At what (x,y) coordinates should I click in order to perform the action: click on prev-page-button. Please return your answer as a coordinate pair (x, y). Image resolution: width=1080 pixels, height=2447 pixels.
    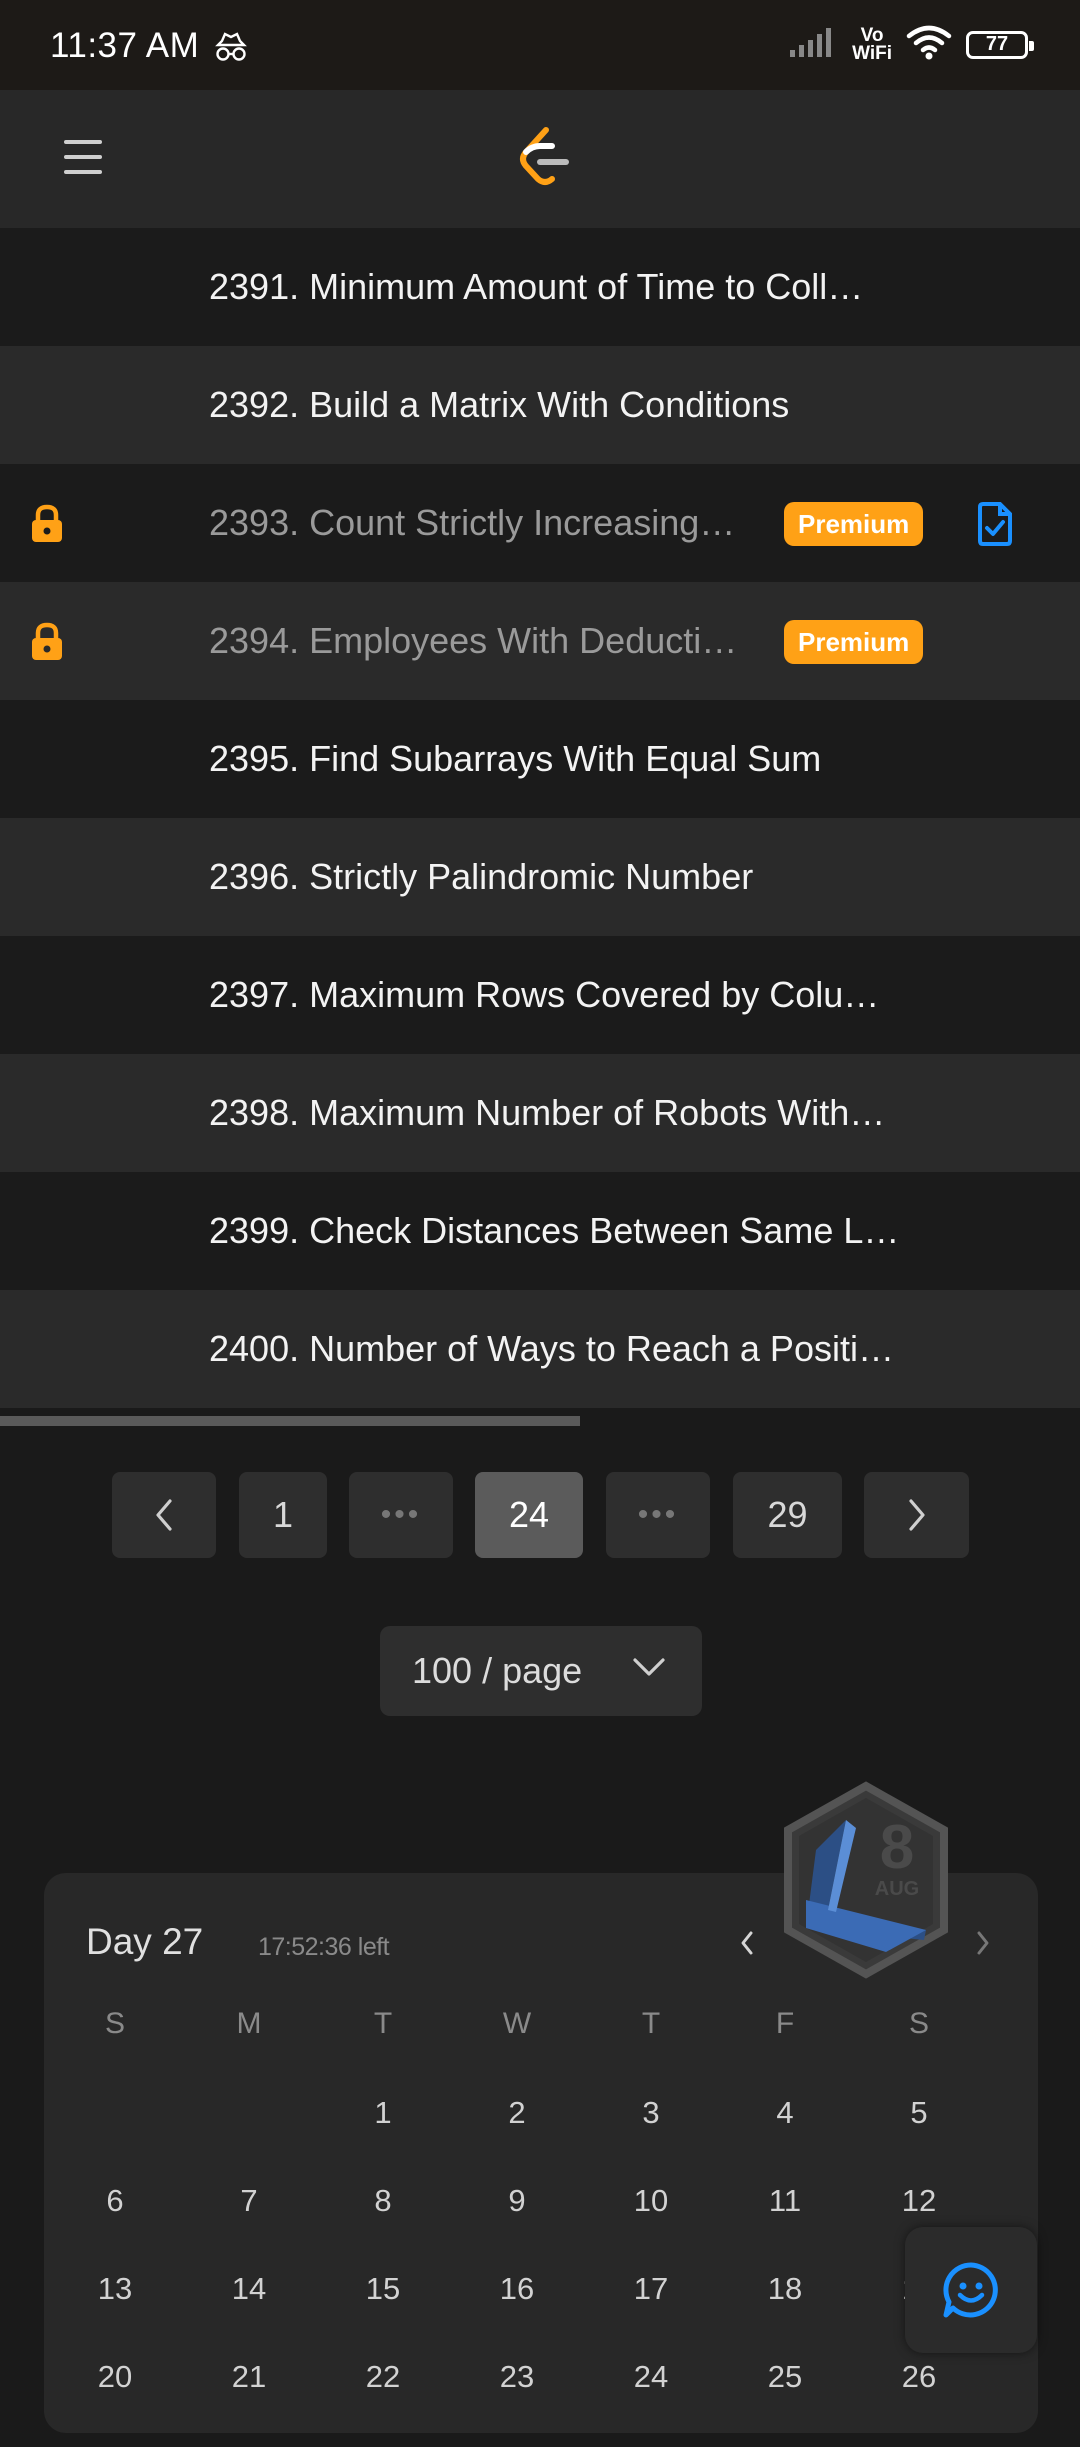
    Looking at the image, I should click on (164, 1515).